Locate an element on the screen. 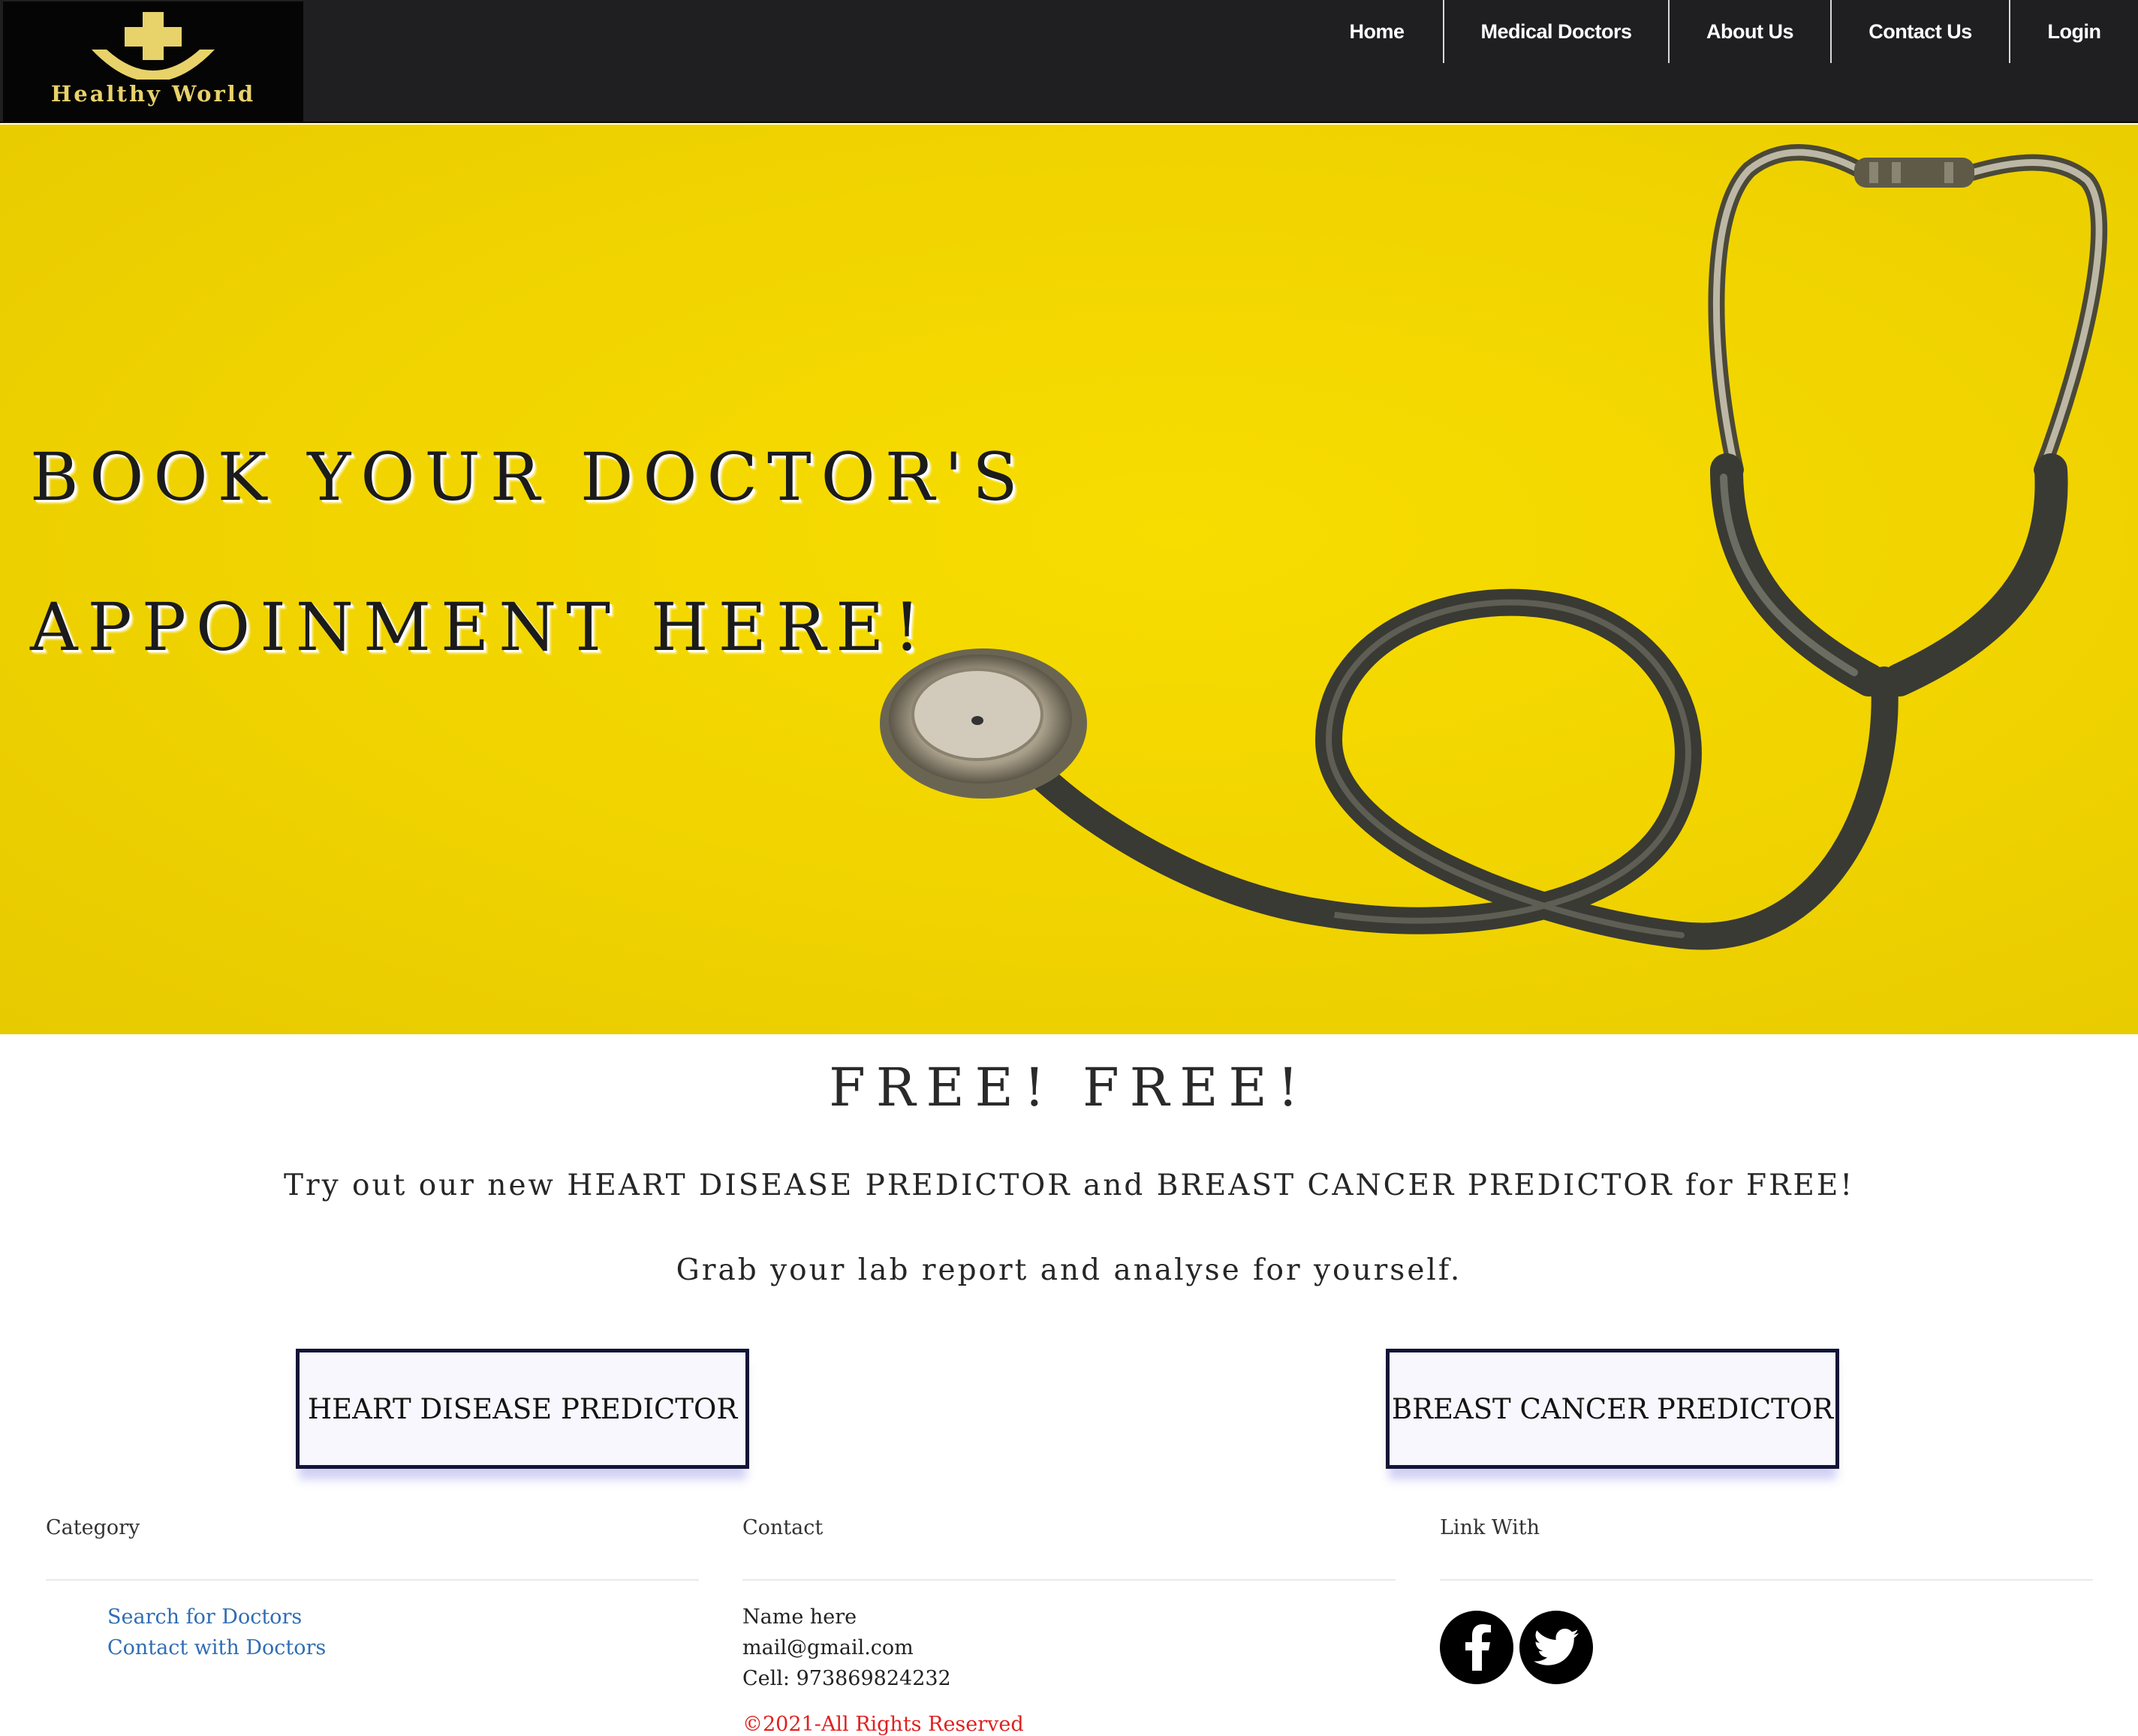 The width and height of the screenshot is (2138, 1736). contact-doctors-link: Contact with Doctors is located at coordinates (403, 1647).